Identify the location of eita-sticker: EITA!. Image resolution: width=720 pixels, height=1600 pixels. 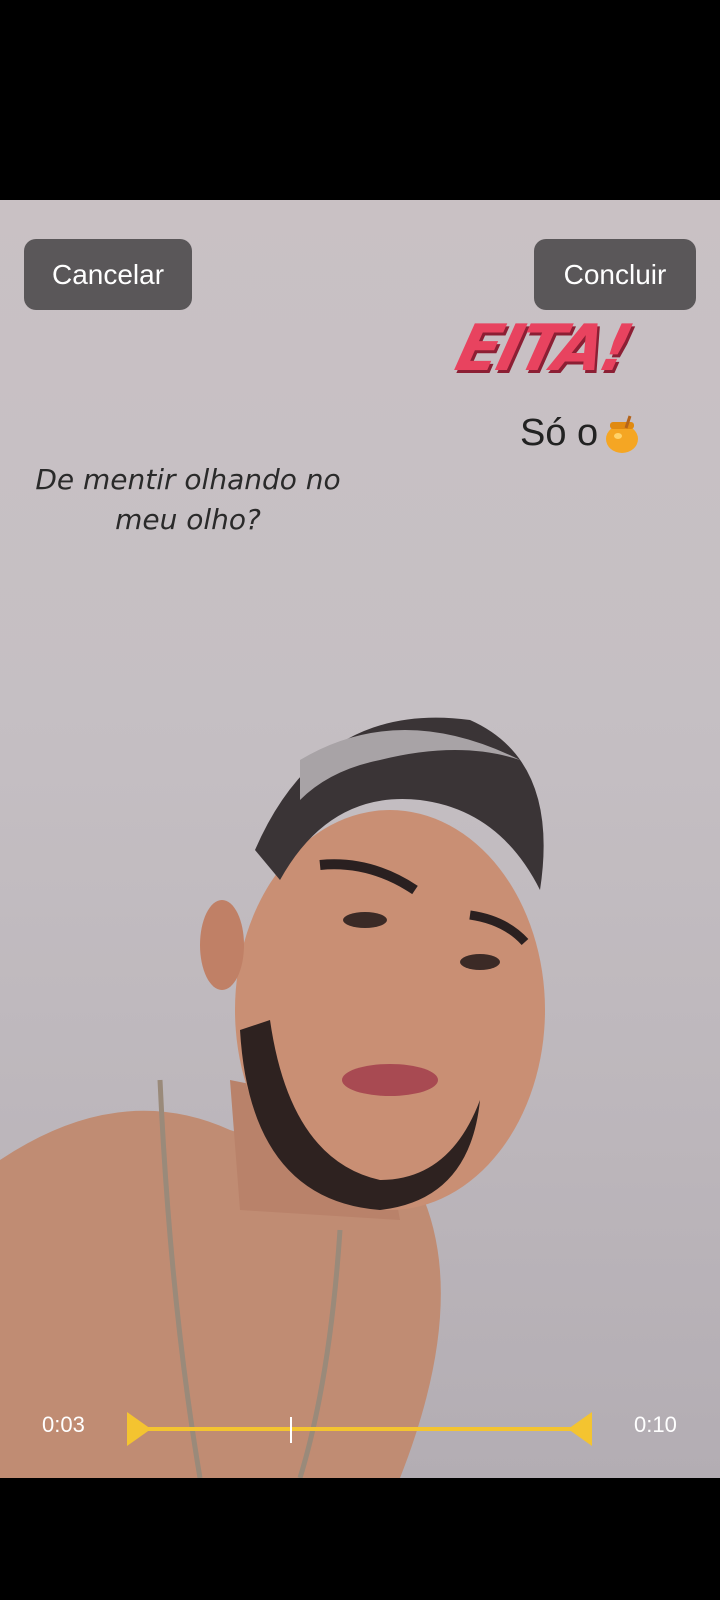
(543, 349).